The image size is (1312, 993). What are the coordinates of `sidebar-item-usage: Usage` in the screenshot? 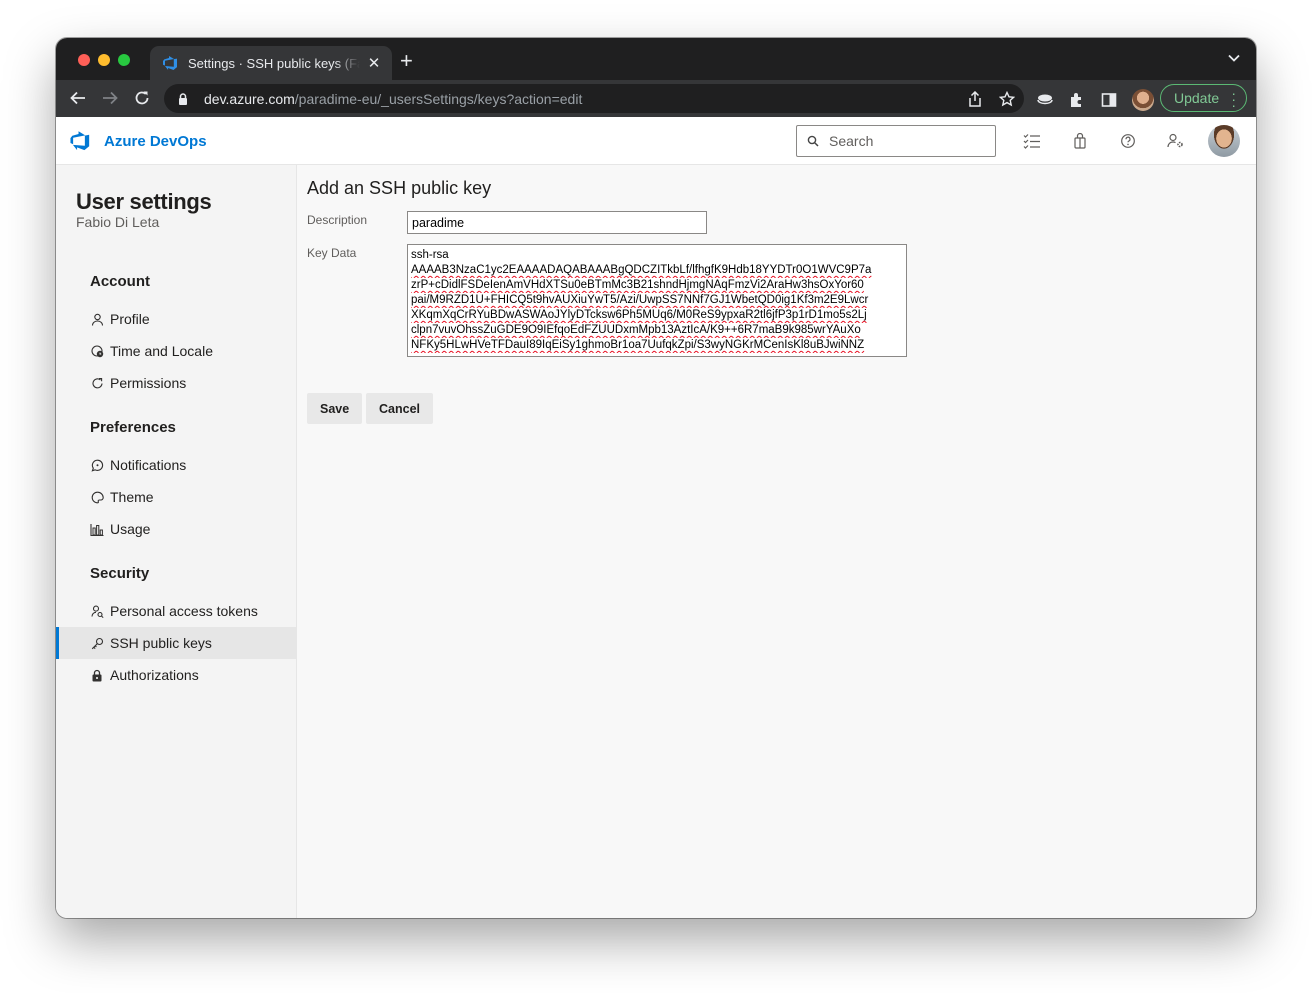 It's located at (176, 529).